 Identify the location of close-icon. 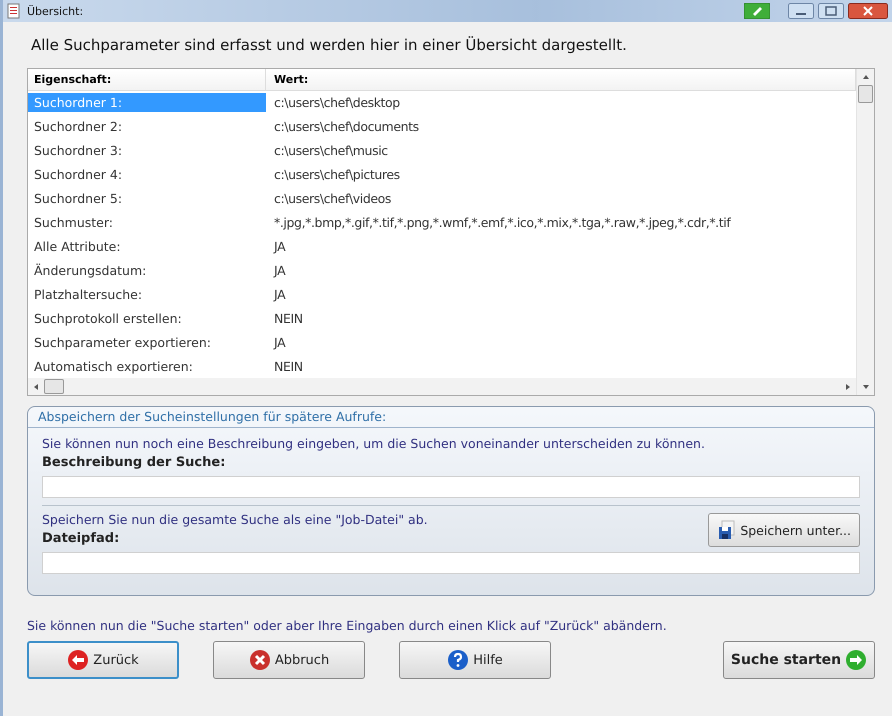
(868, 11).